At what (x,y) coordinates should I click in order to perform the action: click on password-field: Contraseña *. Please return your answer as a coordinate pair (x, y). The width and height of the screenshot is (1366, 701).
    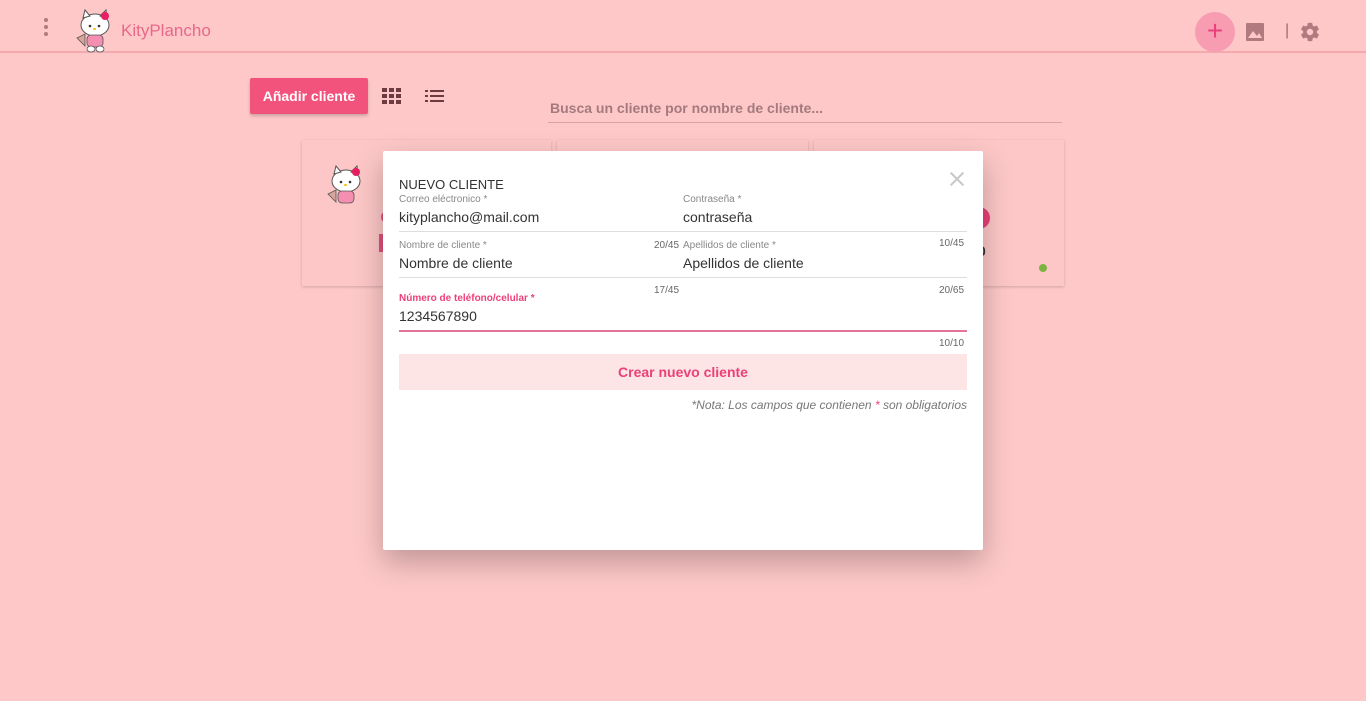
    Looking at the image, I should click on (825, 213).